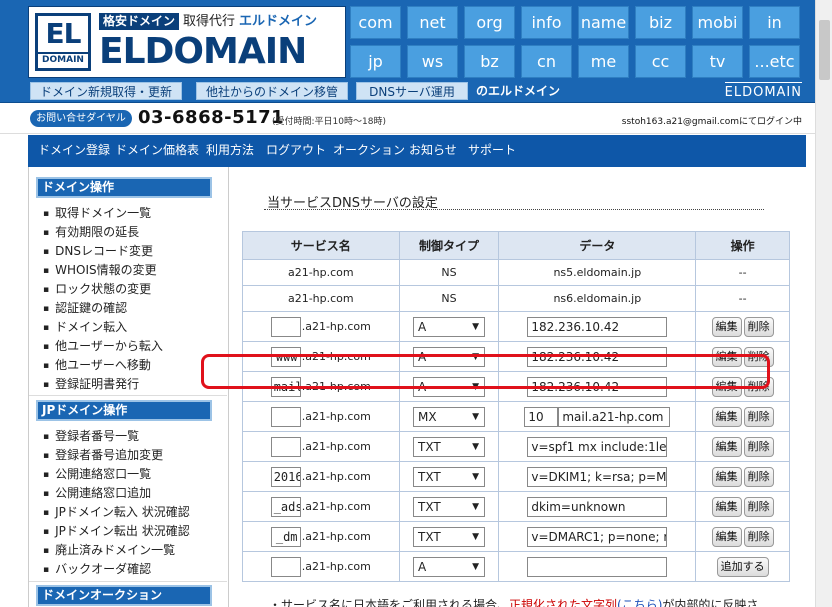 The height and width of the screenshot is (607, 832). What do you see at coordinates (116, 531) in the screenshot?
I see `sidebar-item-jp-transfer-out: JPドメイン転出 状況確認` at bounding box center [116, 531].